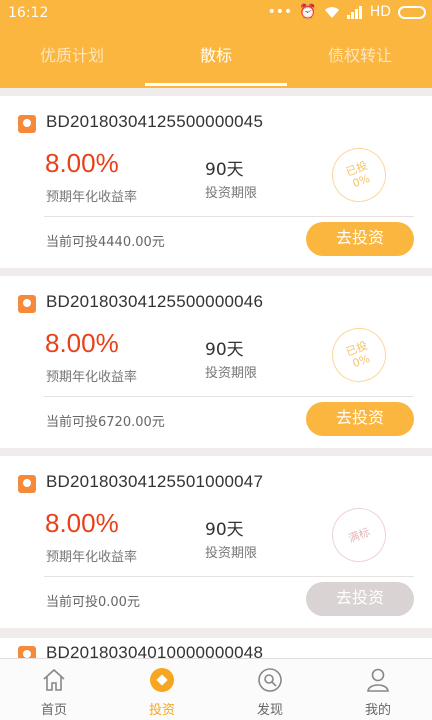 The image size is (432, 720). I want to click on loan-id: BD20180304125501000047, so click(155, 481).